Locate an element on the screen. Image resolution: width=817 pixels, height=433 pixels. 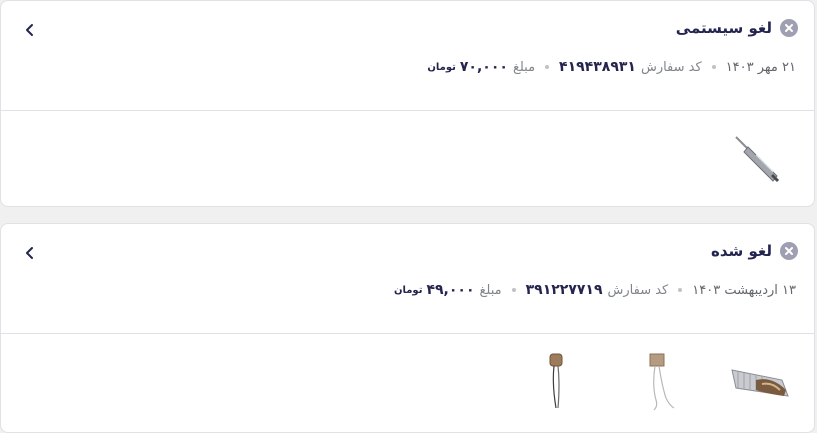
soldering-pen-image is located at coordinates (757, 159).